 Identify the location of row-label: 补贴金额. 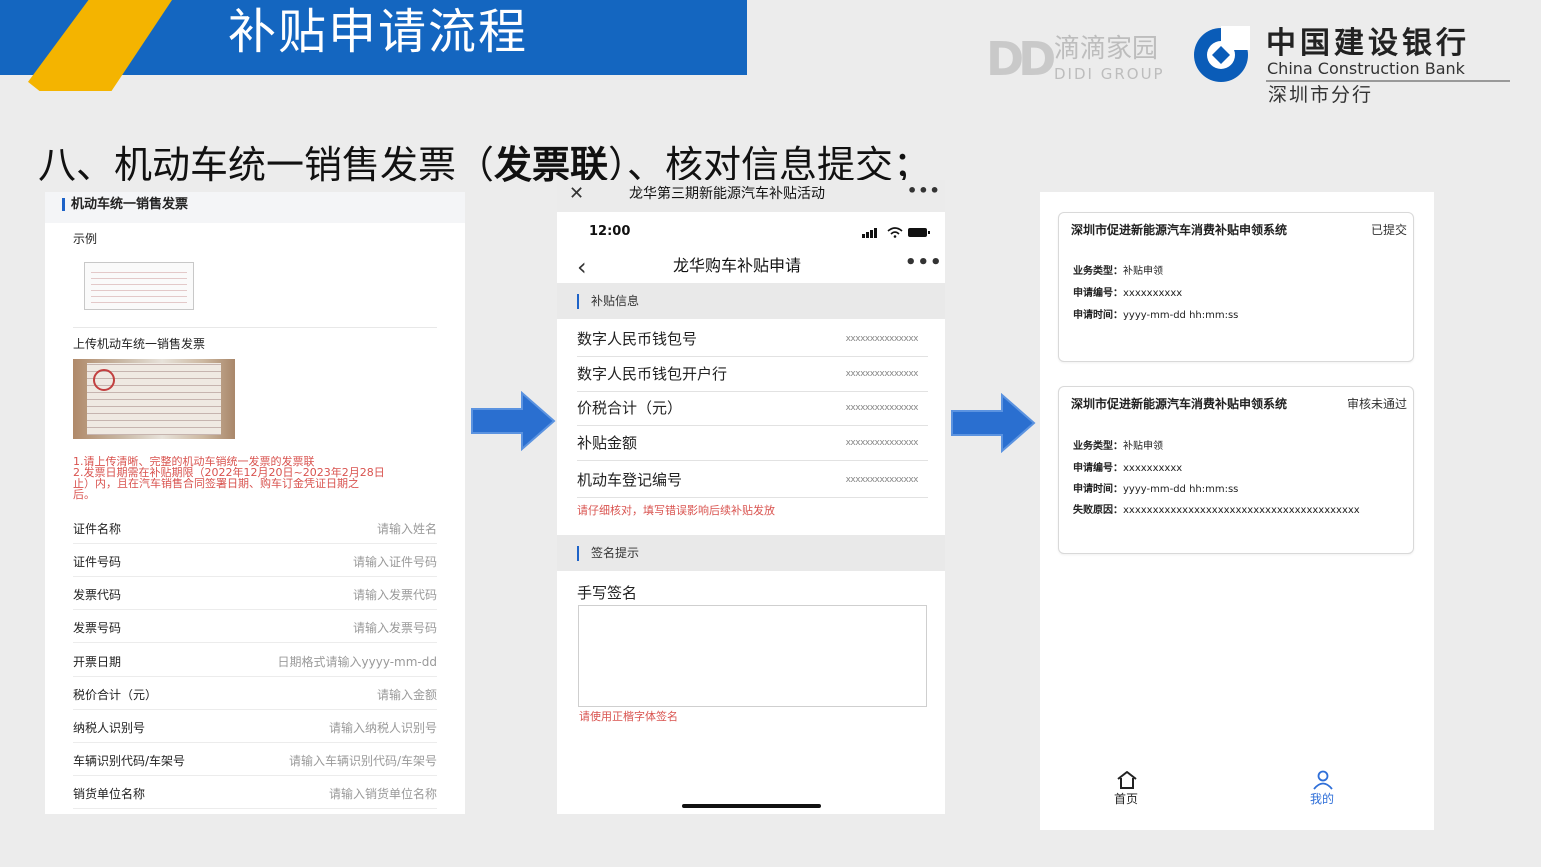
(607, 443).